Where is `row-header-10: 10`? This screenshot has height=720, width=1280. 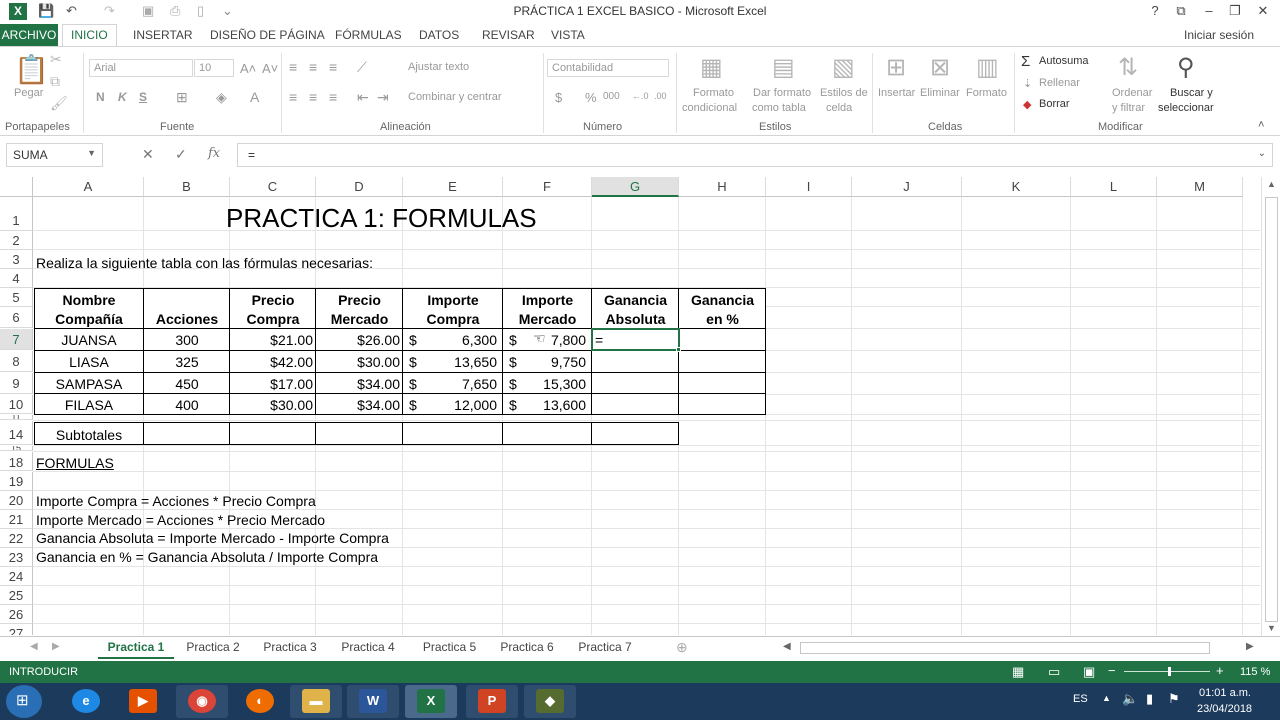
row-header-10: 10 is located at coordinates (16, 404).